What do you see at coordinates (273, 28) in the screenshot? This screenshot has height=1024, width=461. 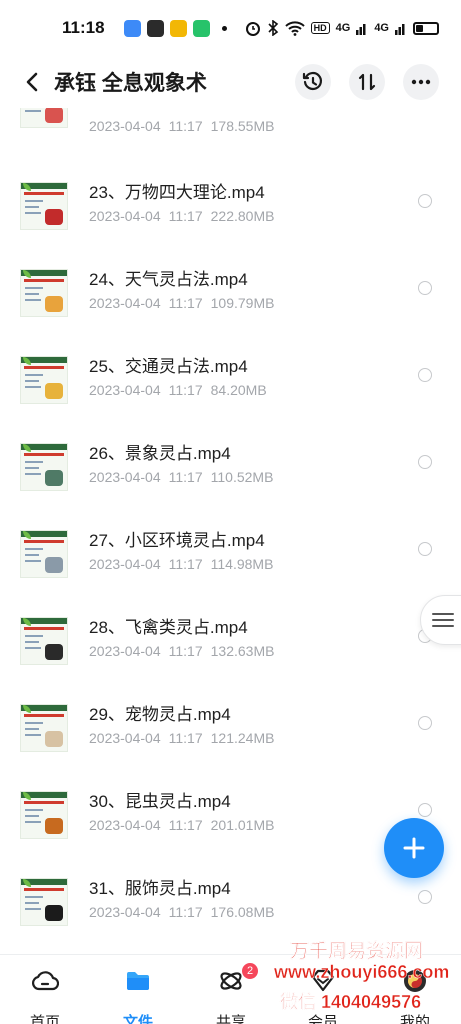 I see `bluetooth-icon` at bounding box center [273, 28].